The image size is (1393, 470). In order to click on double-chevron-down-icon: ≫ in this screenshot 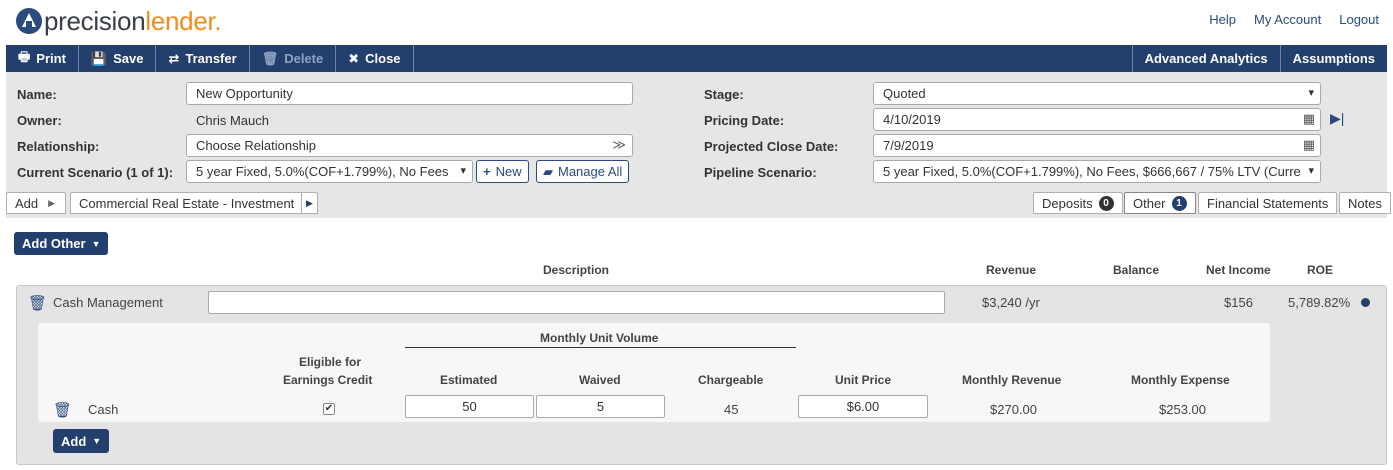, I will do `click(619, 144)`.